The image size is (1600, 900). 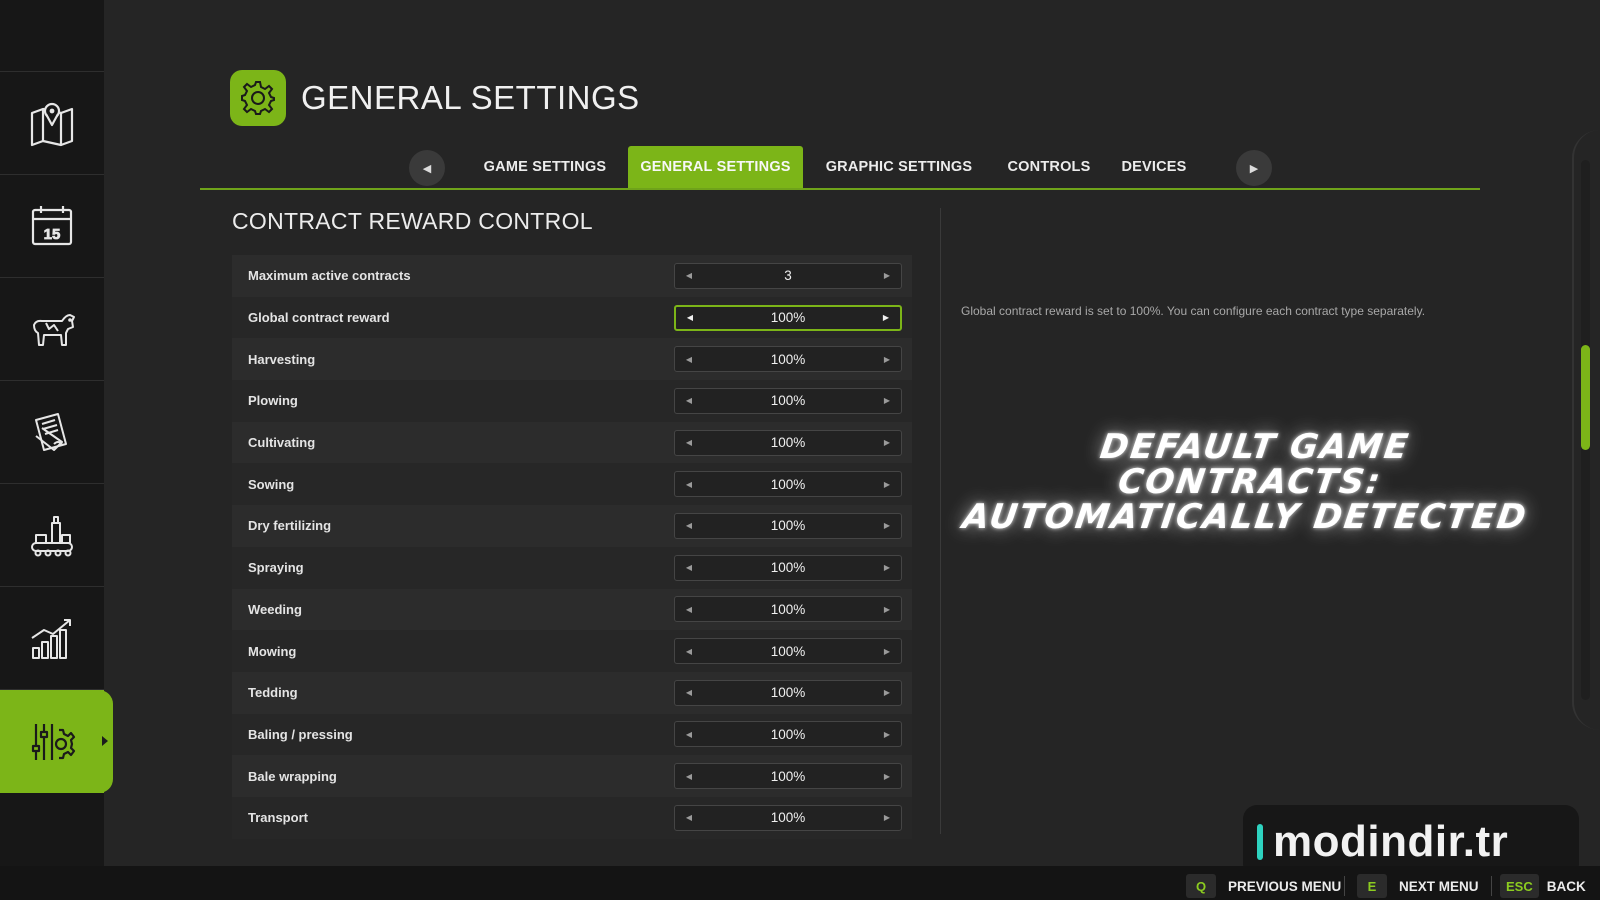 I want to click on sidebar-item-statistics, so click(x=52, y=638).